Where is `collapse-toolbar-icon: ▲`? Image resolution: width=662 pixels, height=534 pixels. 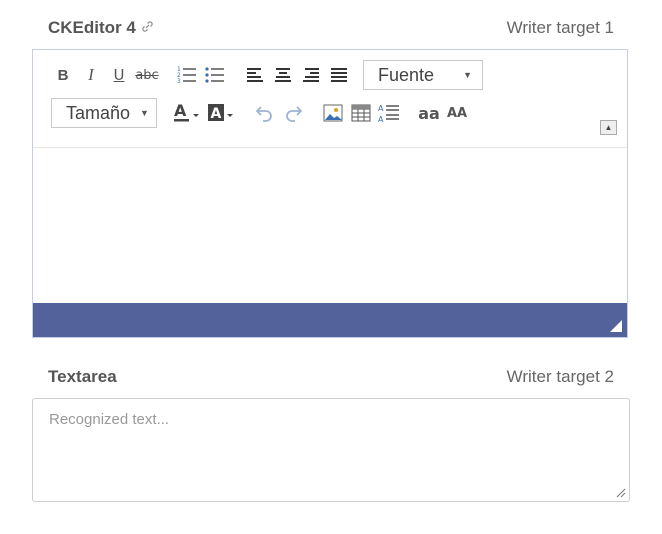 collapse-toolbar-icon: ▲ is located at coordinates (608, 127).